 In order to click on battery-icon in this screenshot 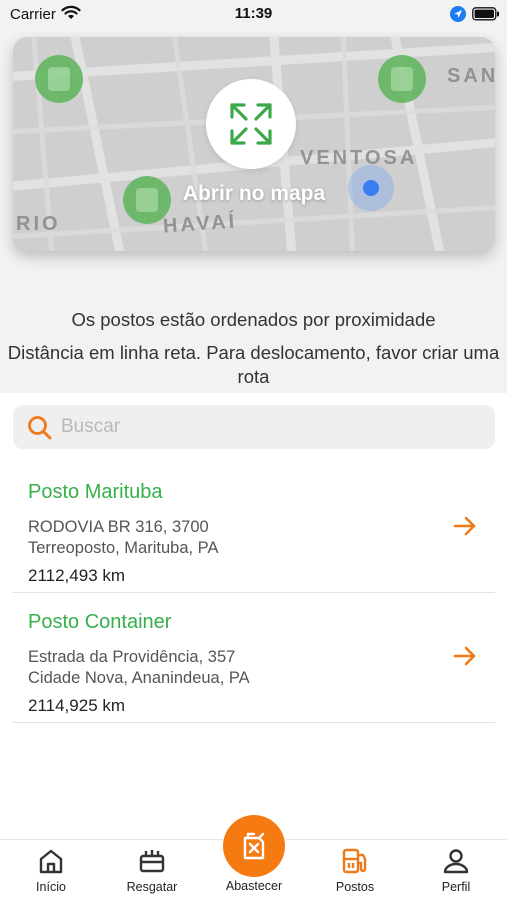, I will do `click(485, 14)`.